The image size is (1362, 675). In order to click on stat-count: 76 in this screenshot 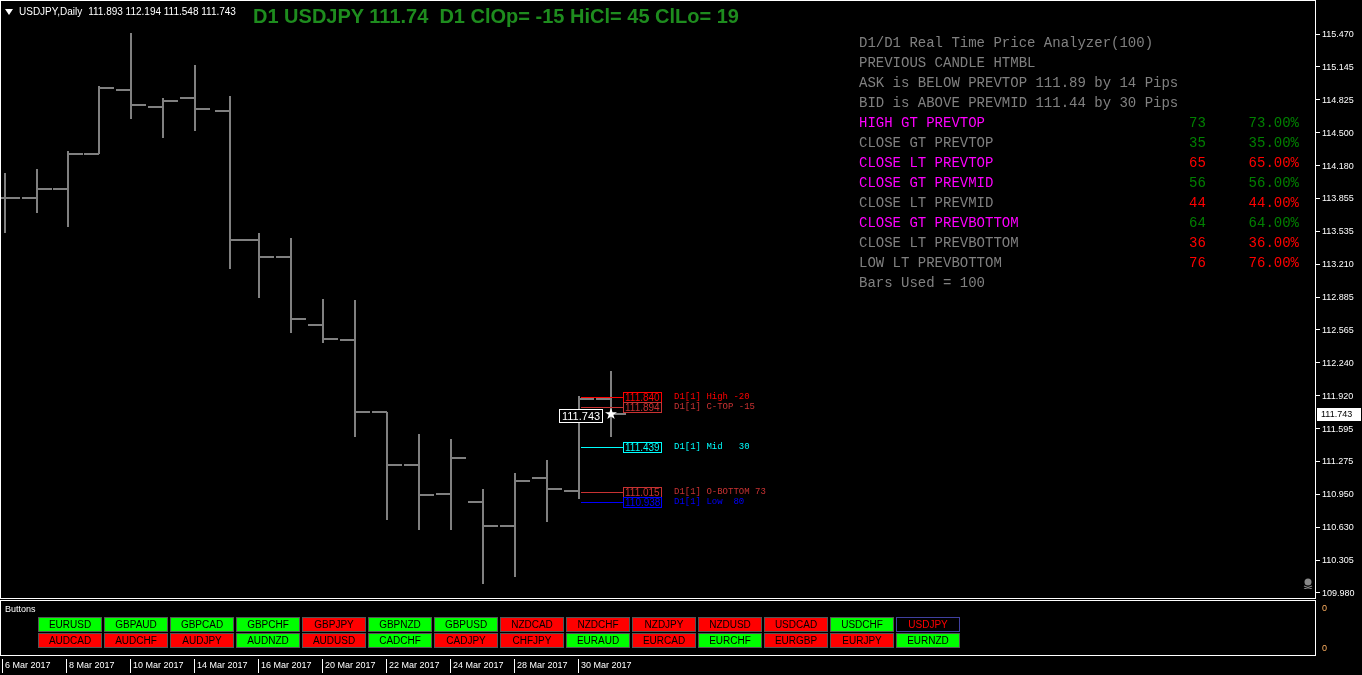, I will do `click(1198, 263)`.